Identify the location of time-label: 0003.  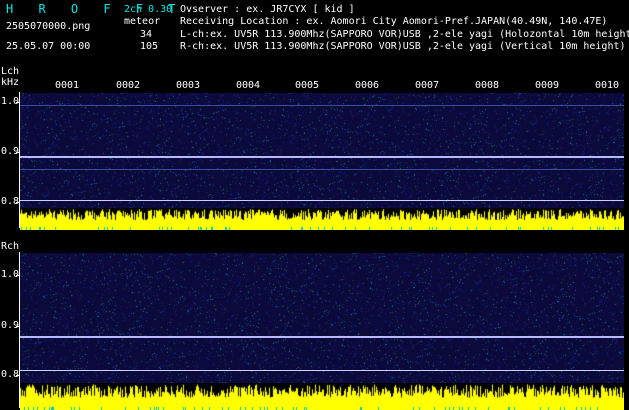
(188, 85).